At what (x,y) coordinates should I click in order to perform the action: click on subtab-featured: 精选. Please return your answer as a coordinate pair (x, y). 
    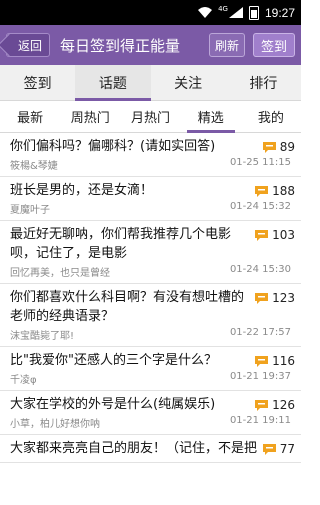
    Looking at the image, I should click on (211, 117).